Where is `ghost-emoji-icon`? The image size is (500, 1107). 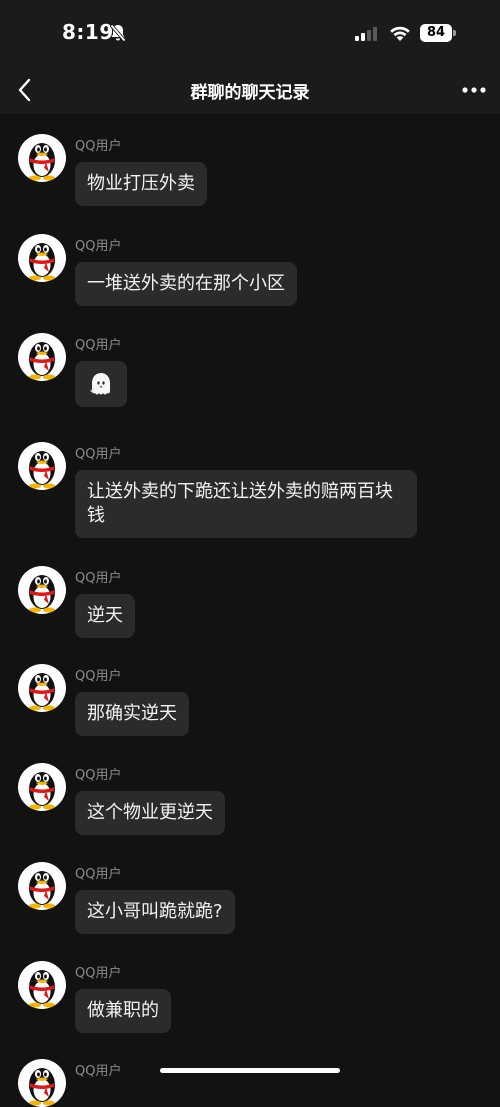 ghost-emoji-icon is located at coordinates (100, 384).